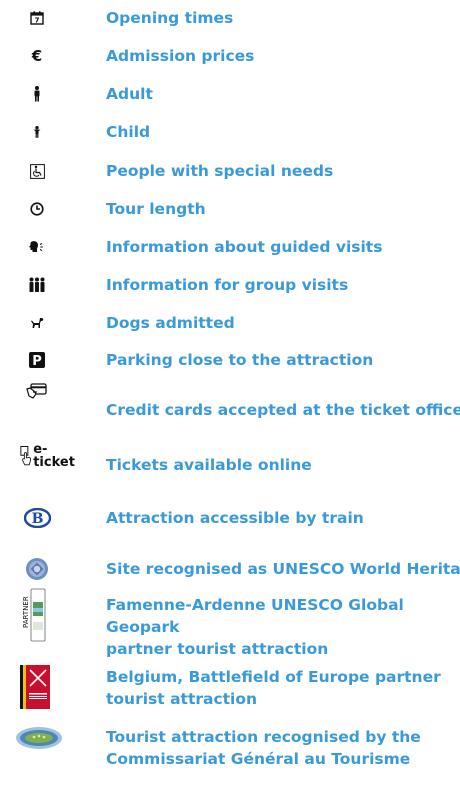  I want to click on legend-label: Tickets available online, so click(209, 465).